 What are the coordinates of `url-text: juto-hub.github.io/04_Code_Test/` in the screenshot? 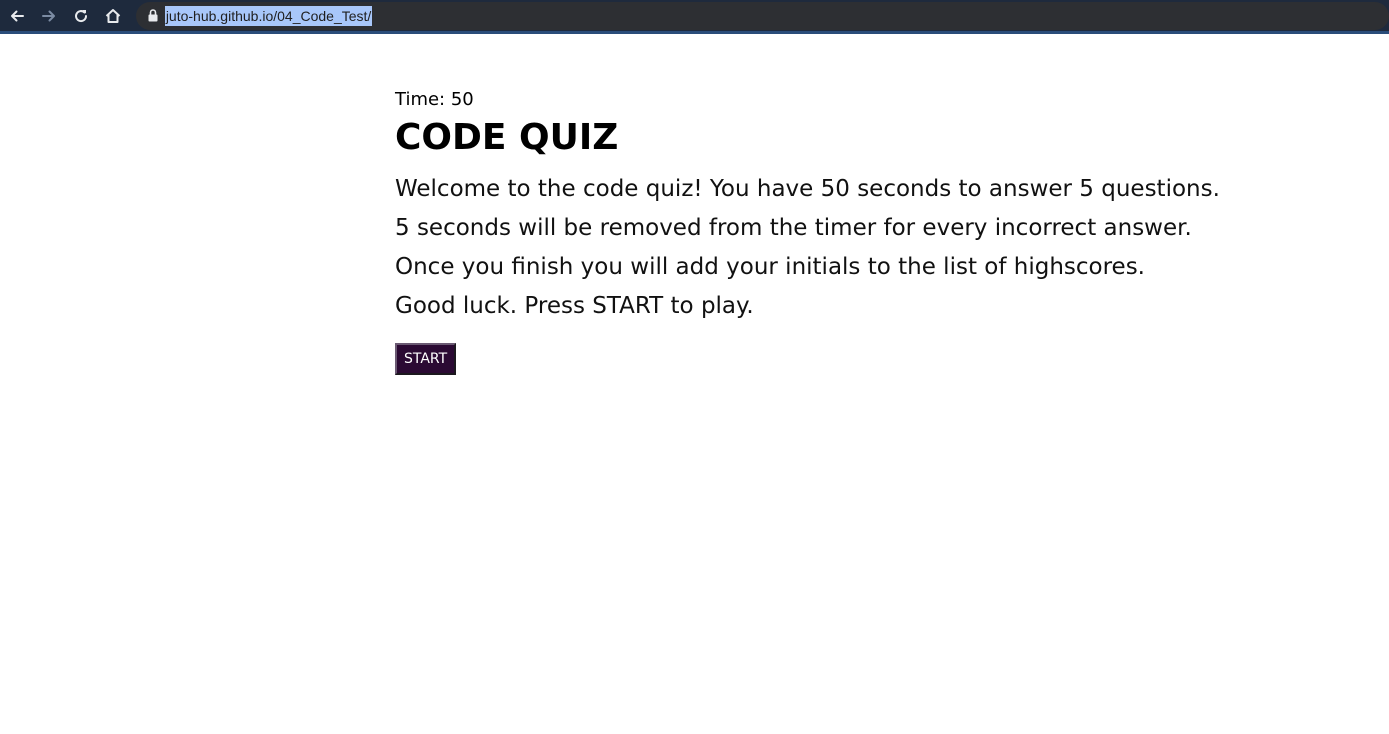 It's located at (268, 15).